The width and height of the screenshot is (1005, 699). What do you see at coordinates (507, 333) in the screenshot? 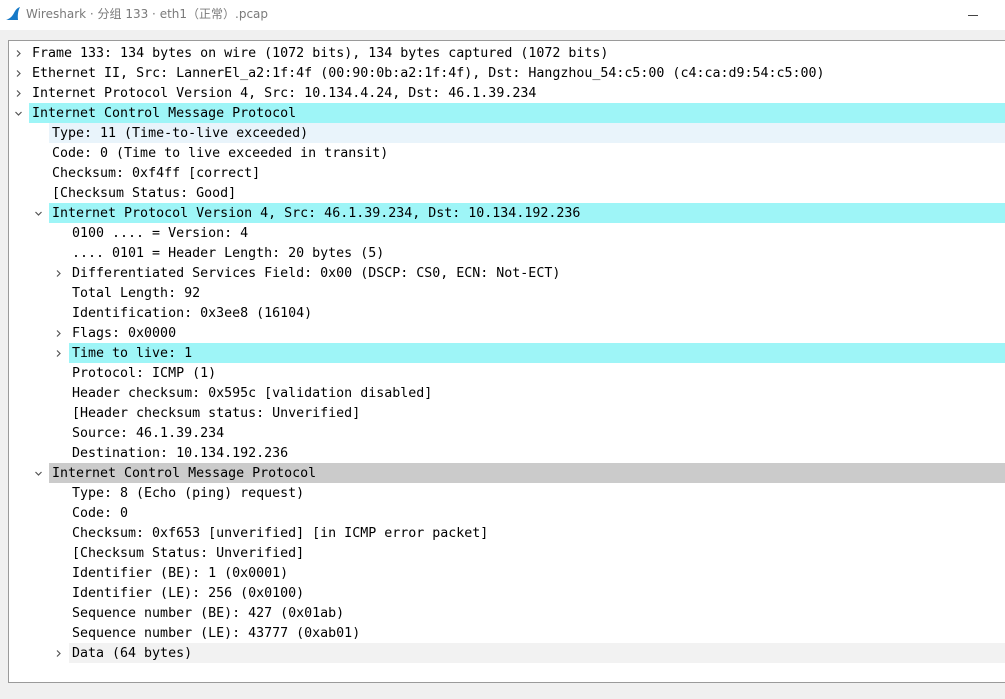
I see `tree-row: Flags: 0x0000` at bounding box center [507, 333].